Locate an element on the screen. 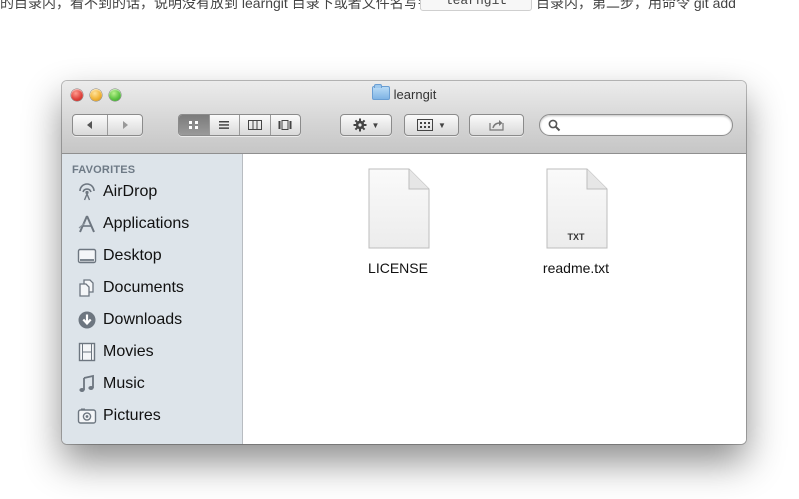  column-view-button is located at coordinates (254, 125).